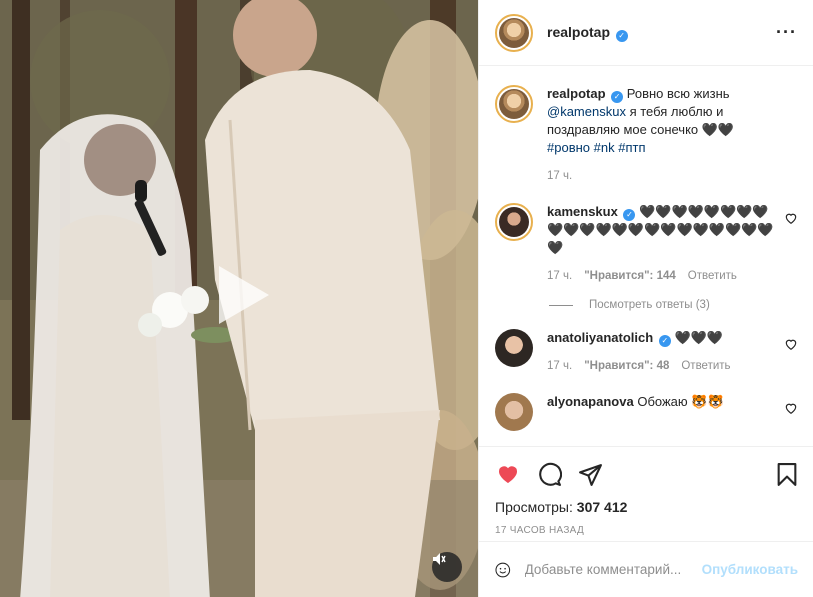 This screenshot has width=813, height=597. I want to click on post-timestamp: 17 часов назад, so click(646, 530).